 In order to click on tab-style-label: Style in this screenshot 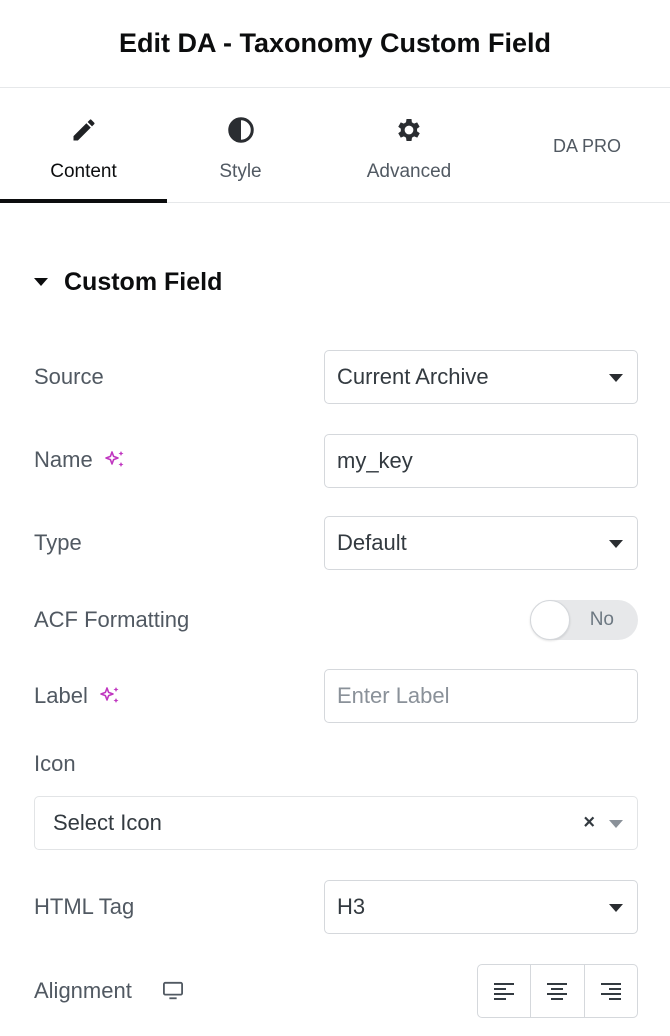, I will do `click(240, 171)`.